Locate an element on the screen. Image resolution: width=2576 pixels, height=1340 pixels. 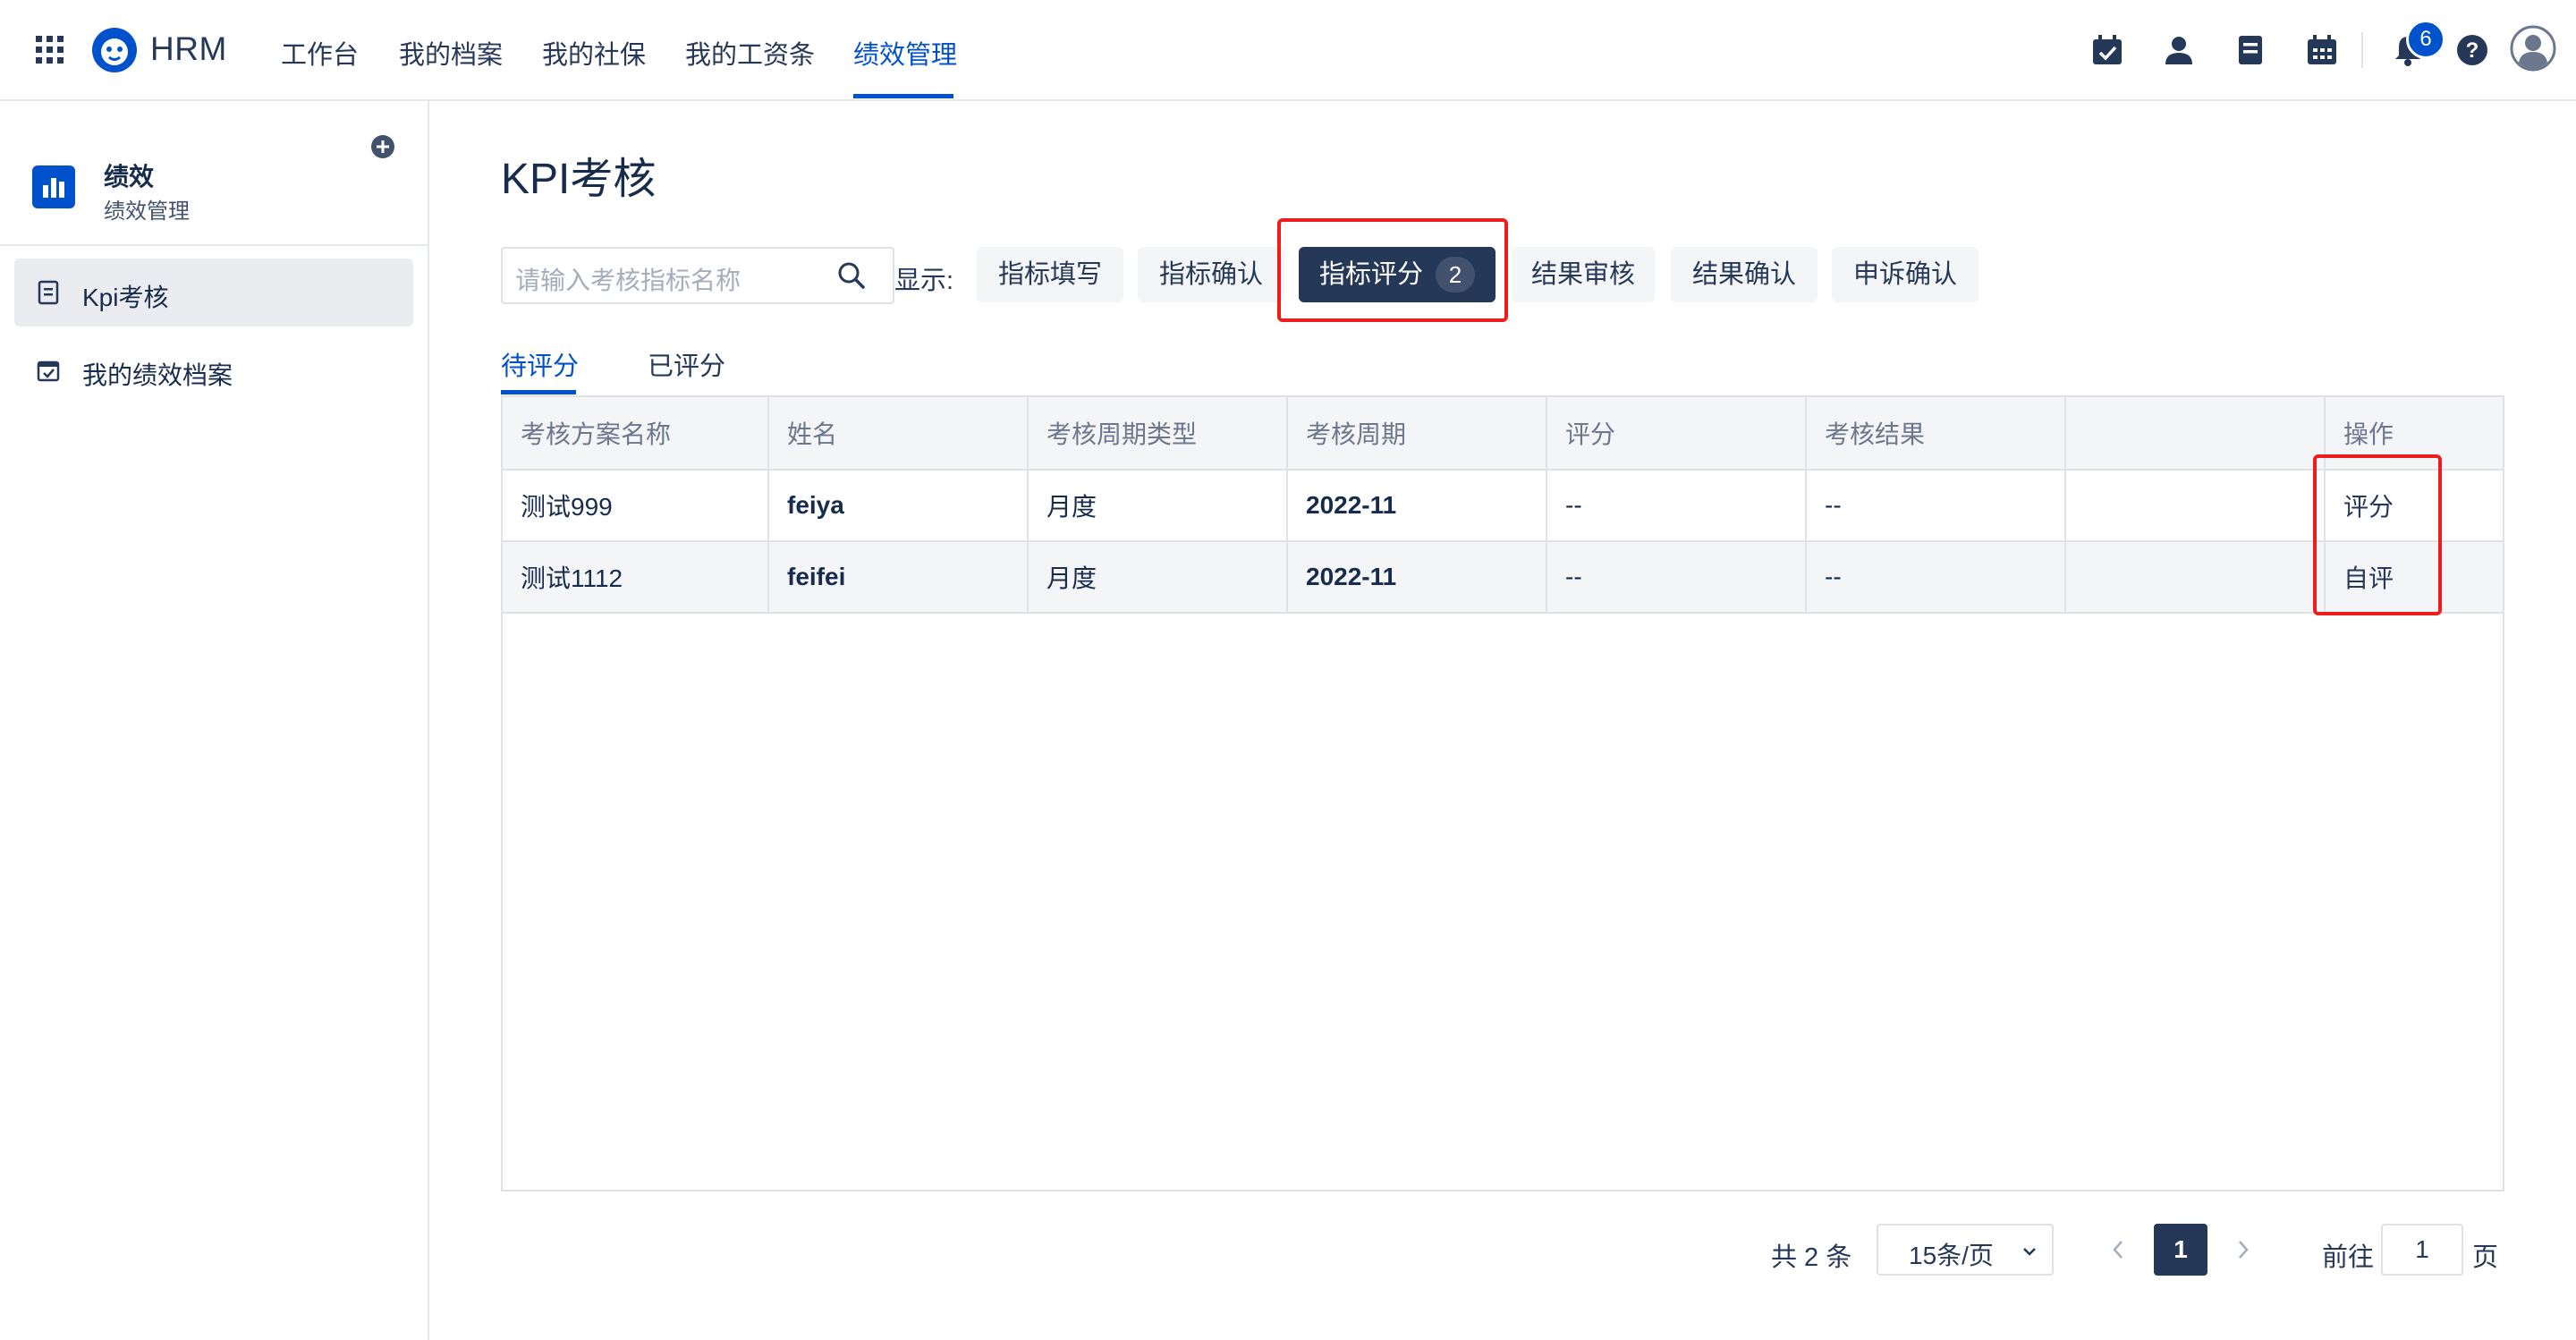
sidebar-divider is located at coordinates (214, 245).